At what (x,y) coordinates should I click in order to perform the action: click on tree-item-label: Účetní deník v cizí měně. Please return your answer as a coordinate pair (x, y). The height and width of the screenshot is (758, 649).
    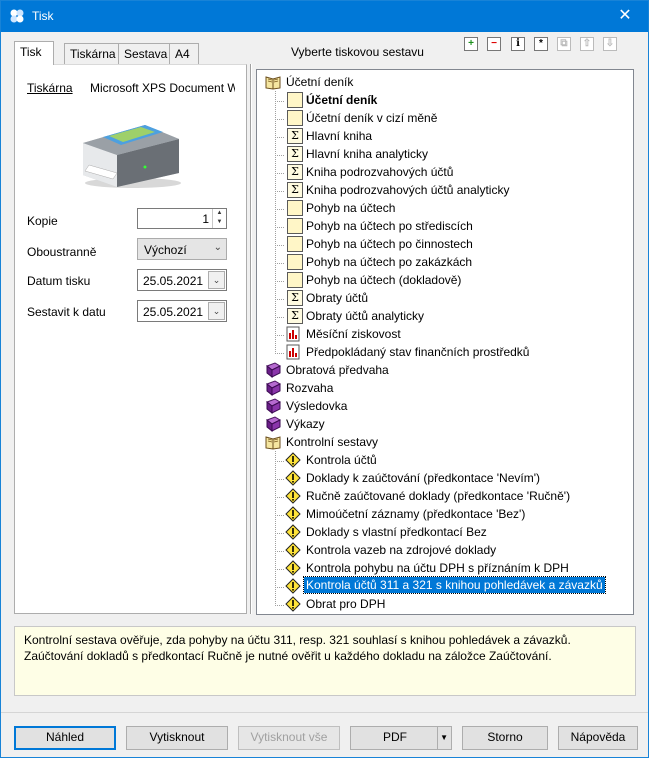
    Looking at the image, I should click on (372, 118).